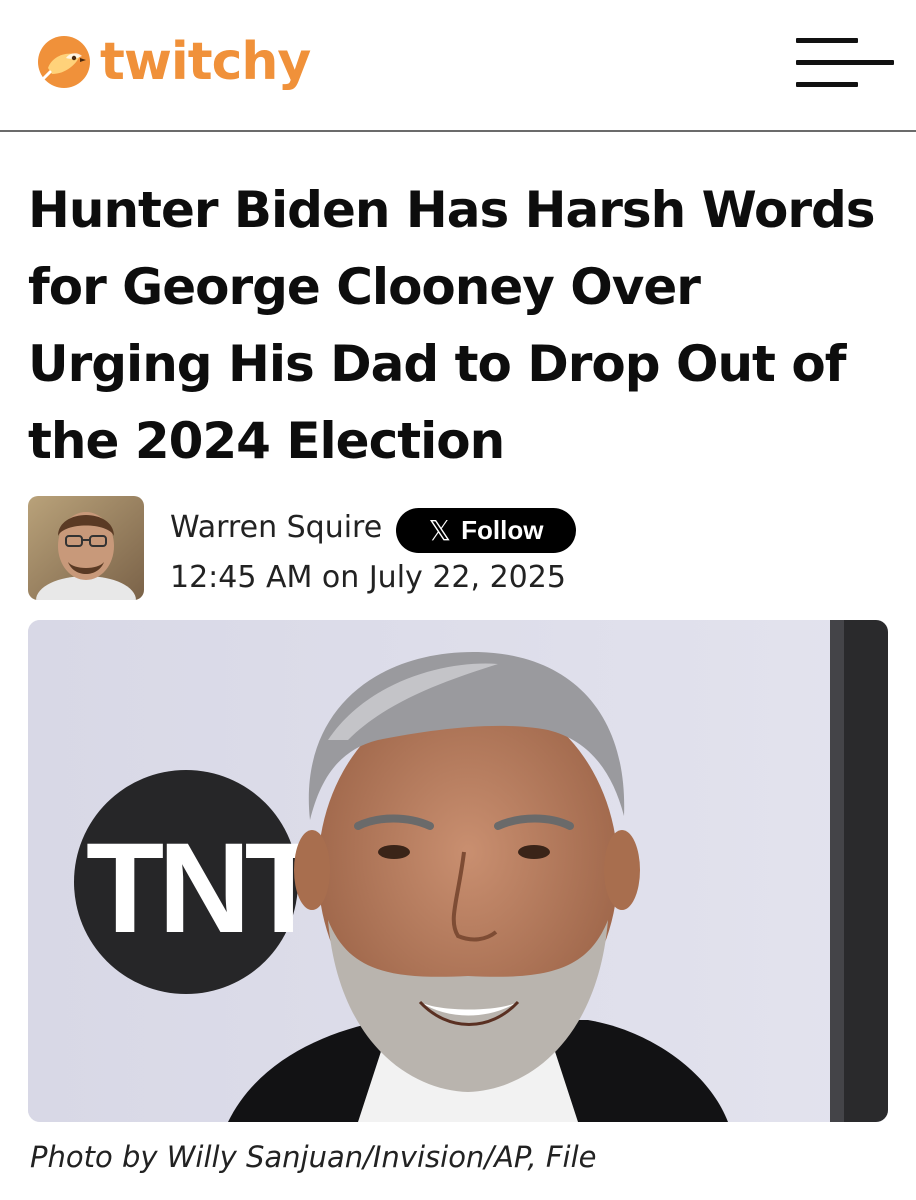 Image resolution: width=916 pixels, height=1200 pixels. I want to click on x-logo-icon: 𝕏, so click(440, 530).